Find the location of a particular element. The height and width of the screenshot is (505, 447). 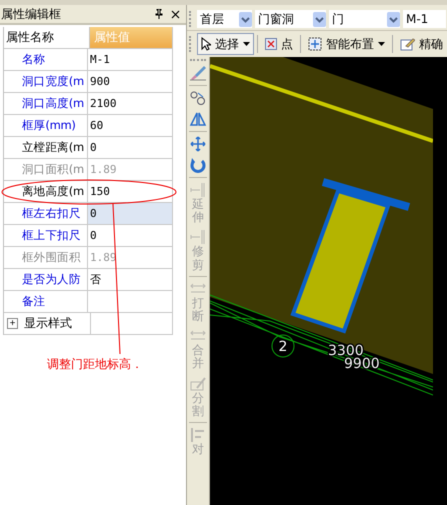

rotate-icon is located at coordinates (198, 165).